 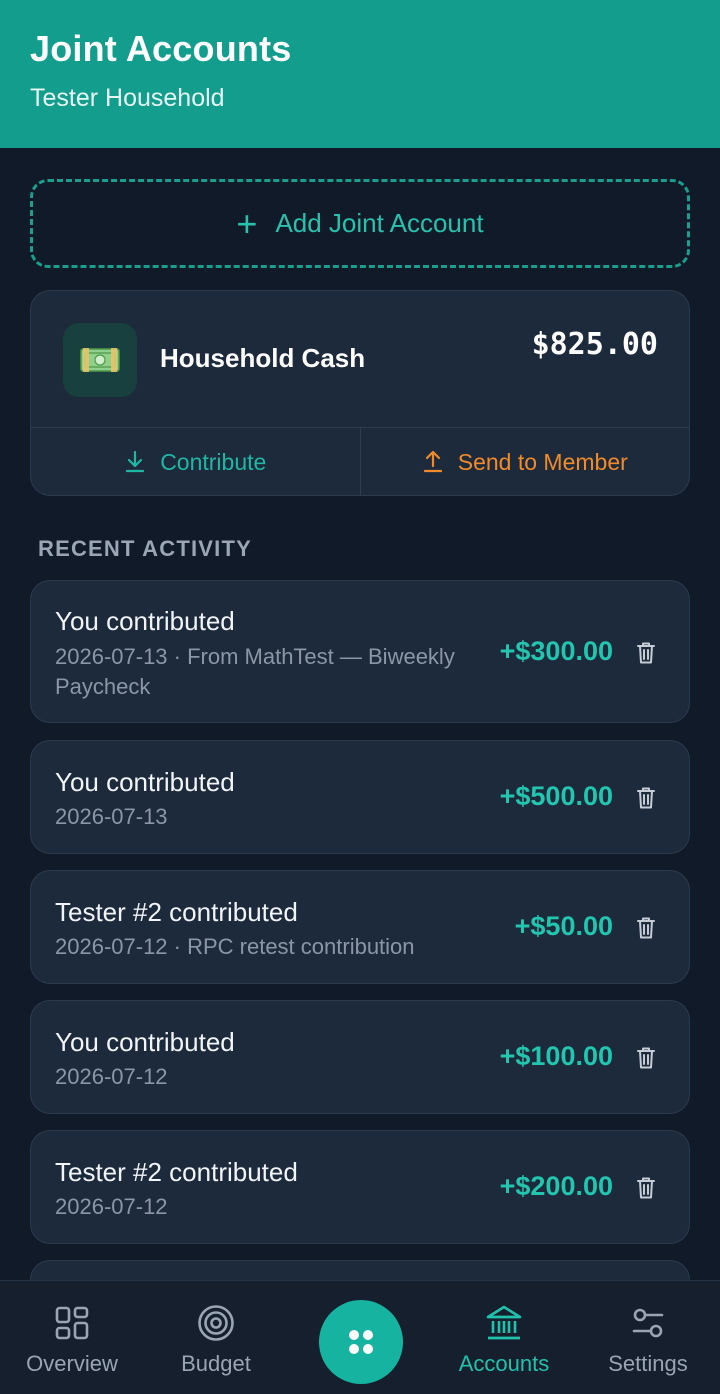 I want to click on account-balance: $825.00, so click(x=594, y=344).